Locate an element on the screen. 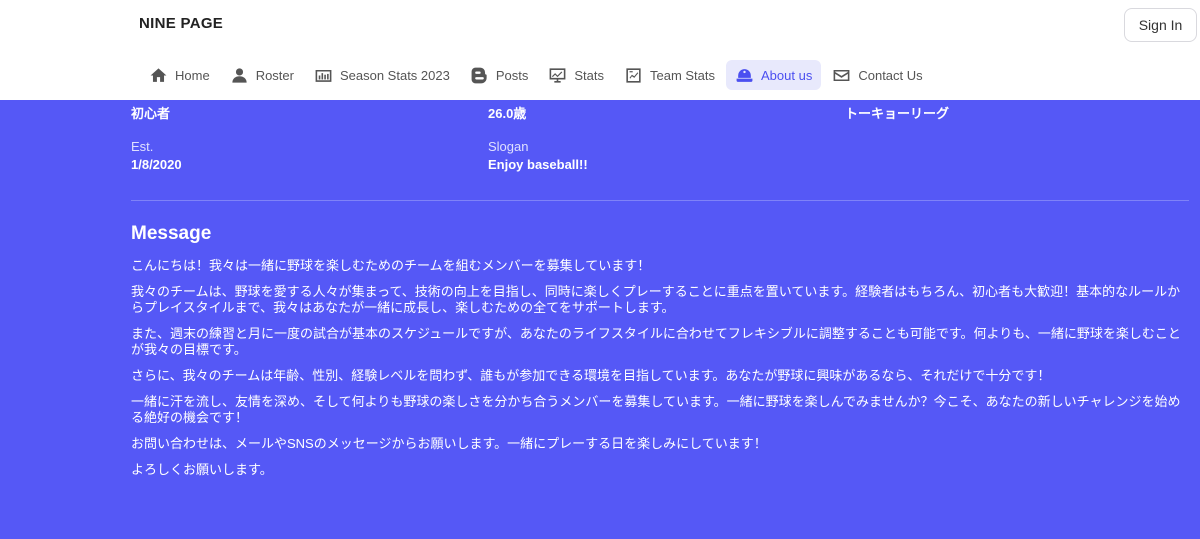 The height and width of the screenshot is (539, 1200). nav-item-stats: Stats is located at coordinates (576, 75).